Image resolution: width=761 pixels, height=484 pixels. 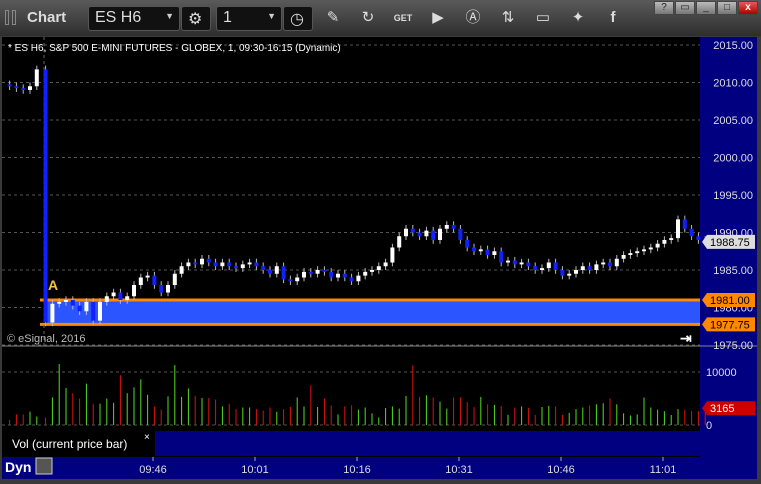 I want to click on marker-a: A, so click(x=53, y=285).